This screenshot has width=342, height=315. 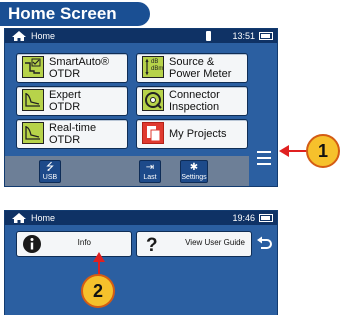 I want to click on settings-button: ✱ Settings, so click(x=194, y=171).